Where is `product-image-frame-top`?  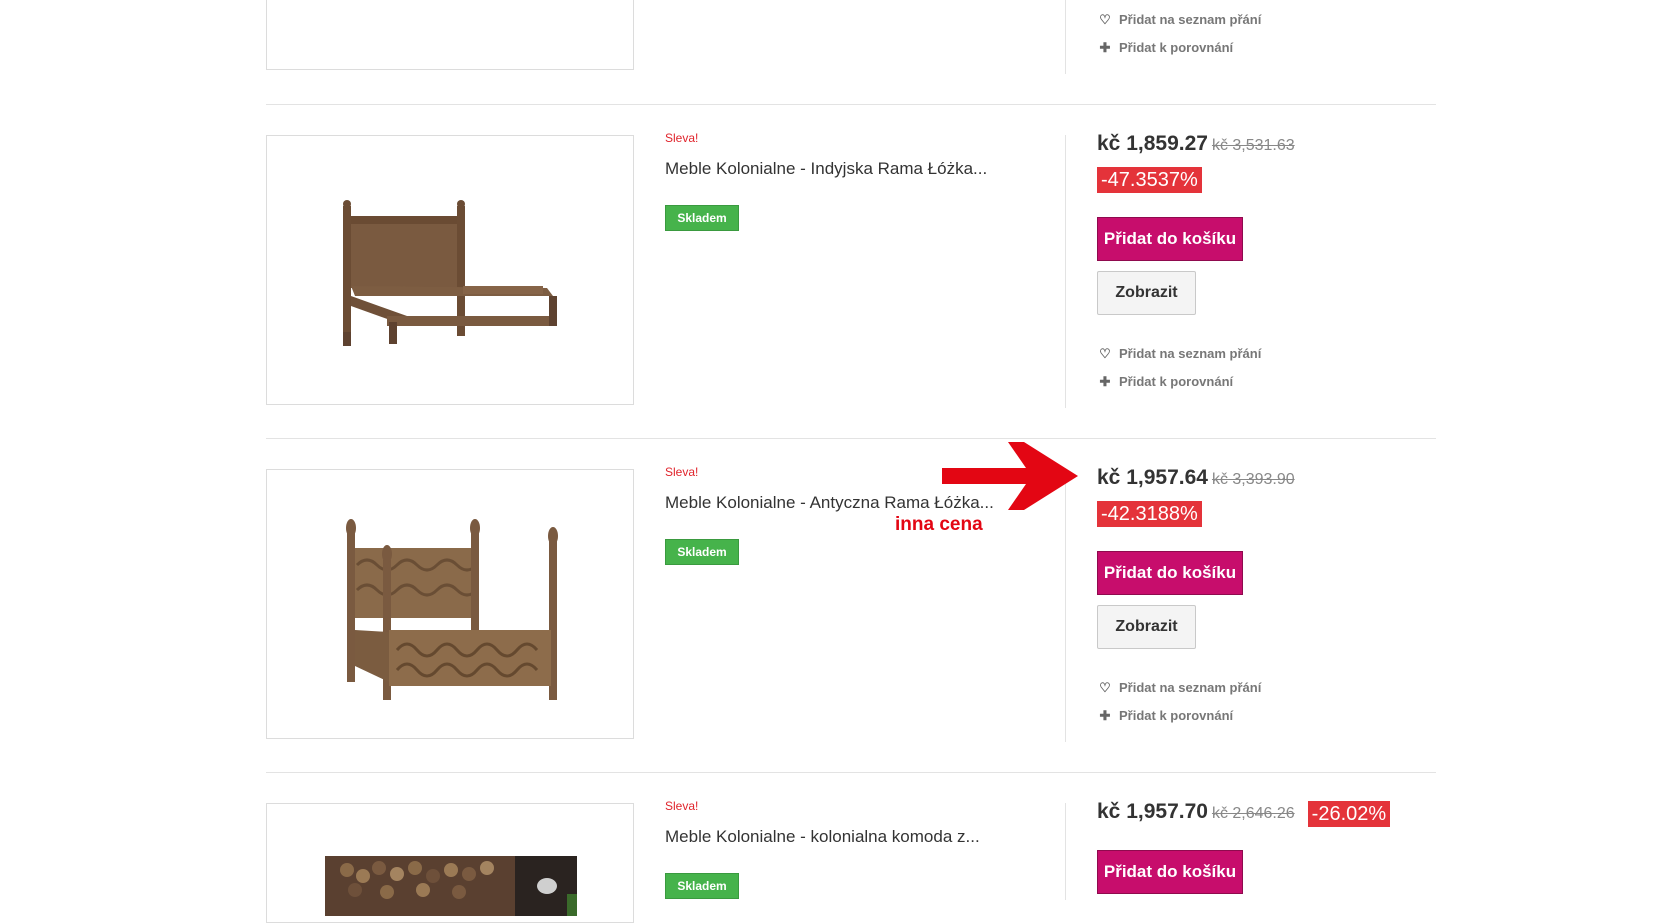 product-image-frame-top is located at coordinates (450, 35).